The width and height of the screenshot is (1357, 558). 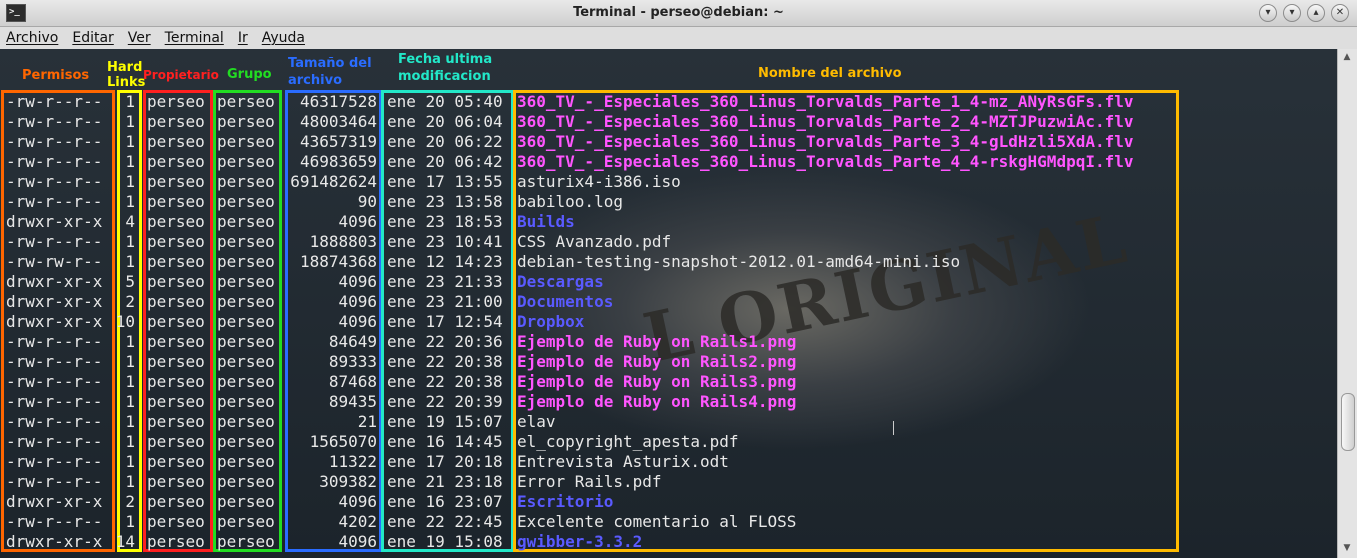 I want to click on close-button: ✕, so click(x=1340, y=13).